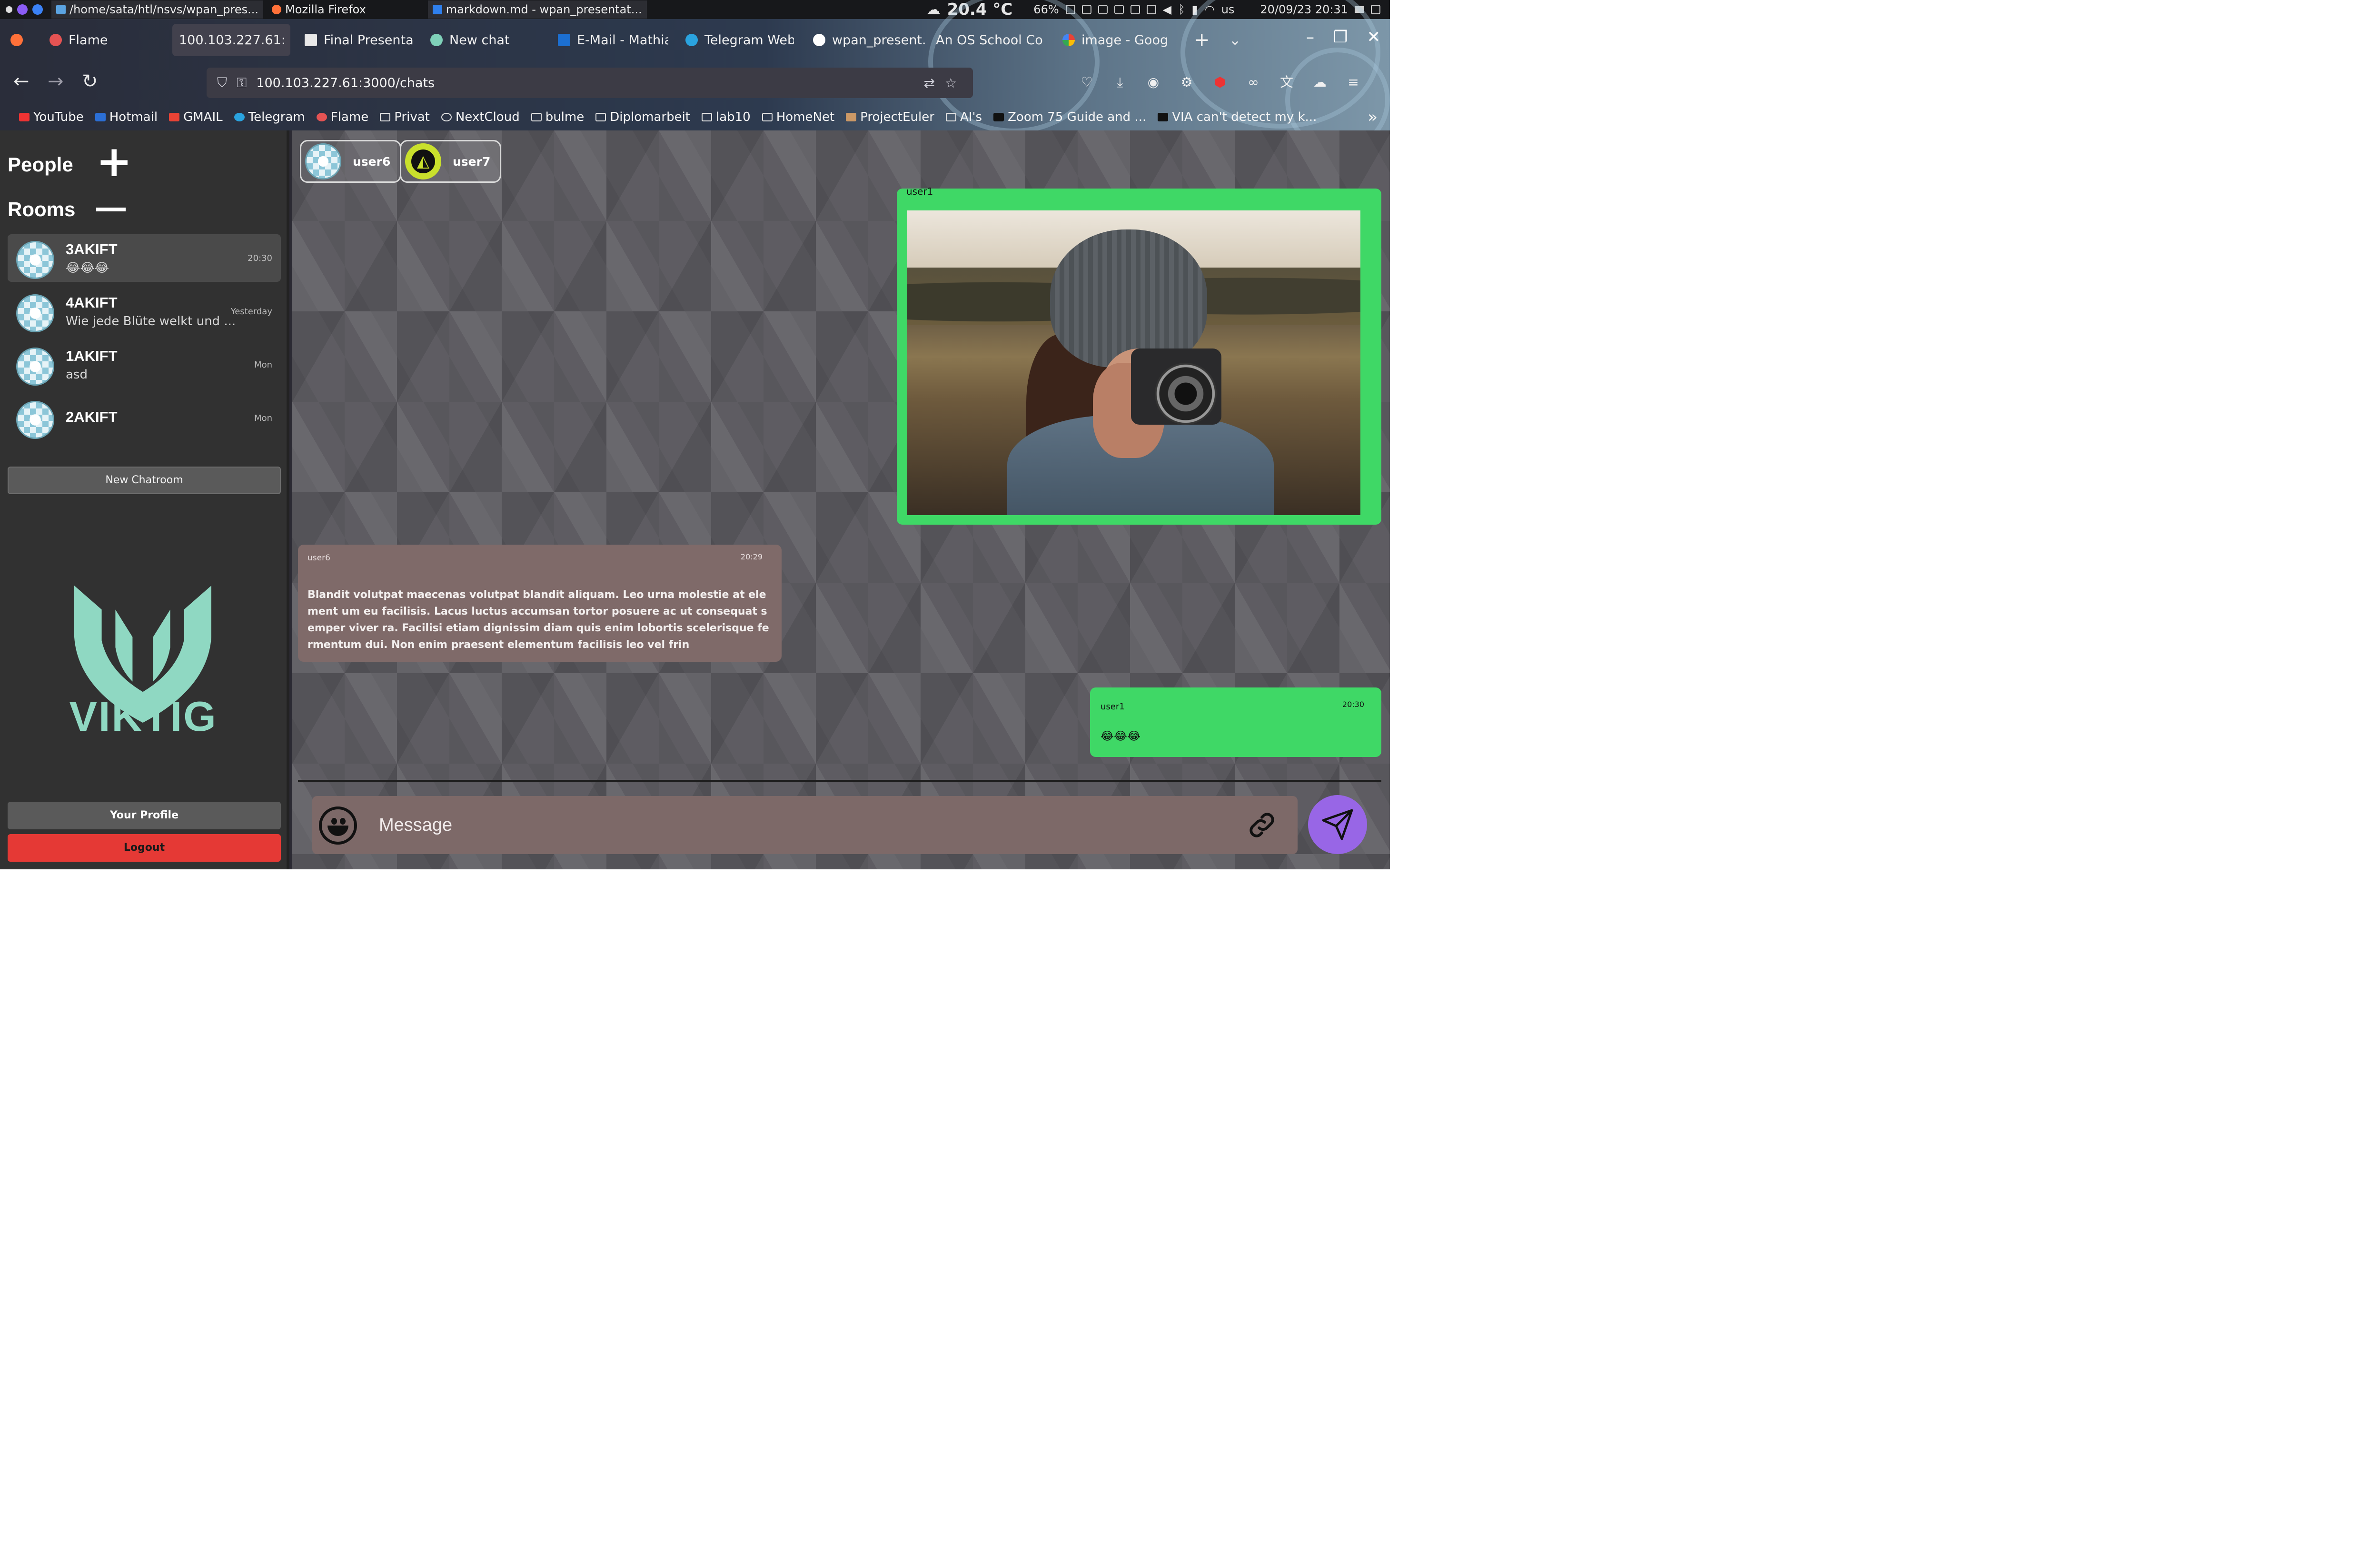 The height and width of the screenshot is (1553, 2380). What do you see at coordinates (1087, 82) in the screenshot?
I see `pocket-icon: ♡` at bounding box center [1087, 82].